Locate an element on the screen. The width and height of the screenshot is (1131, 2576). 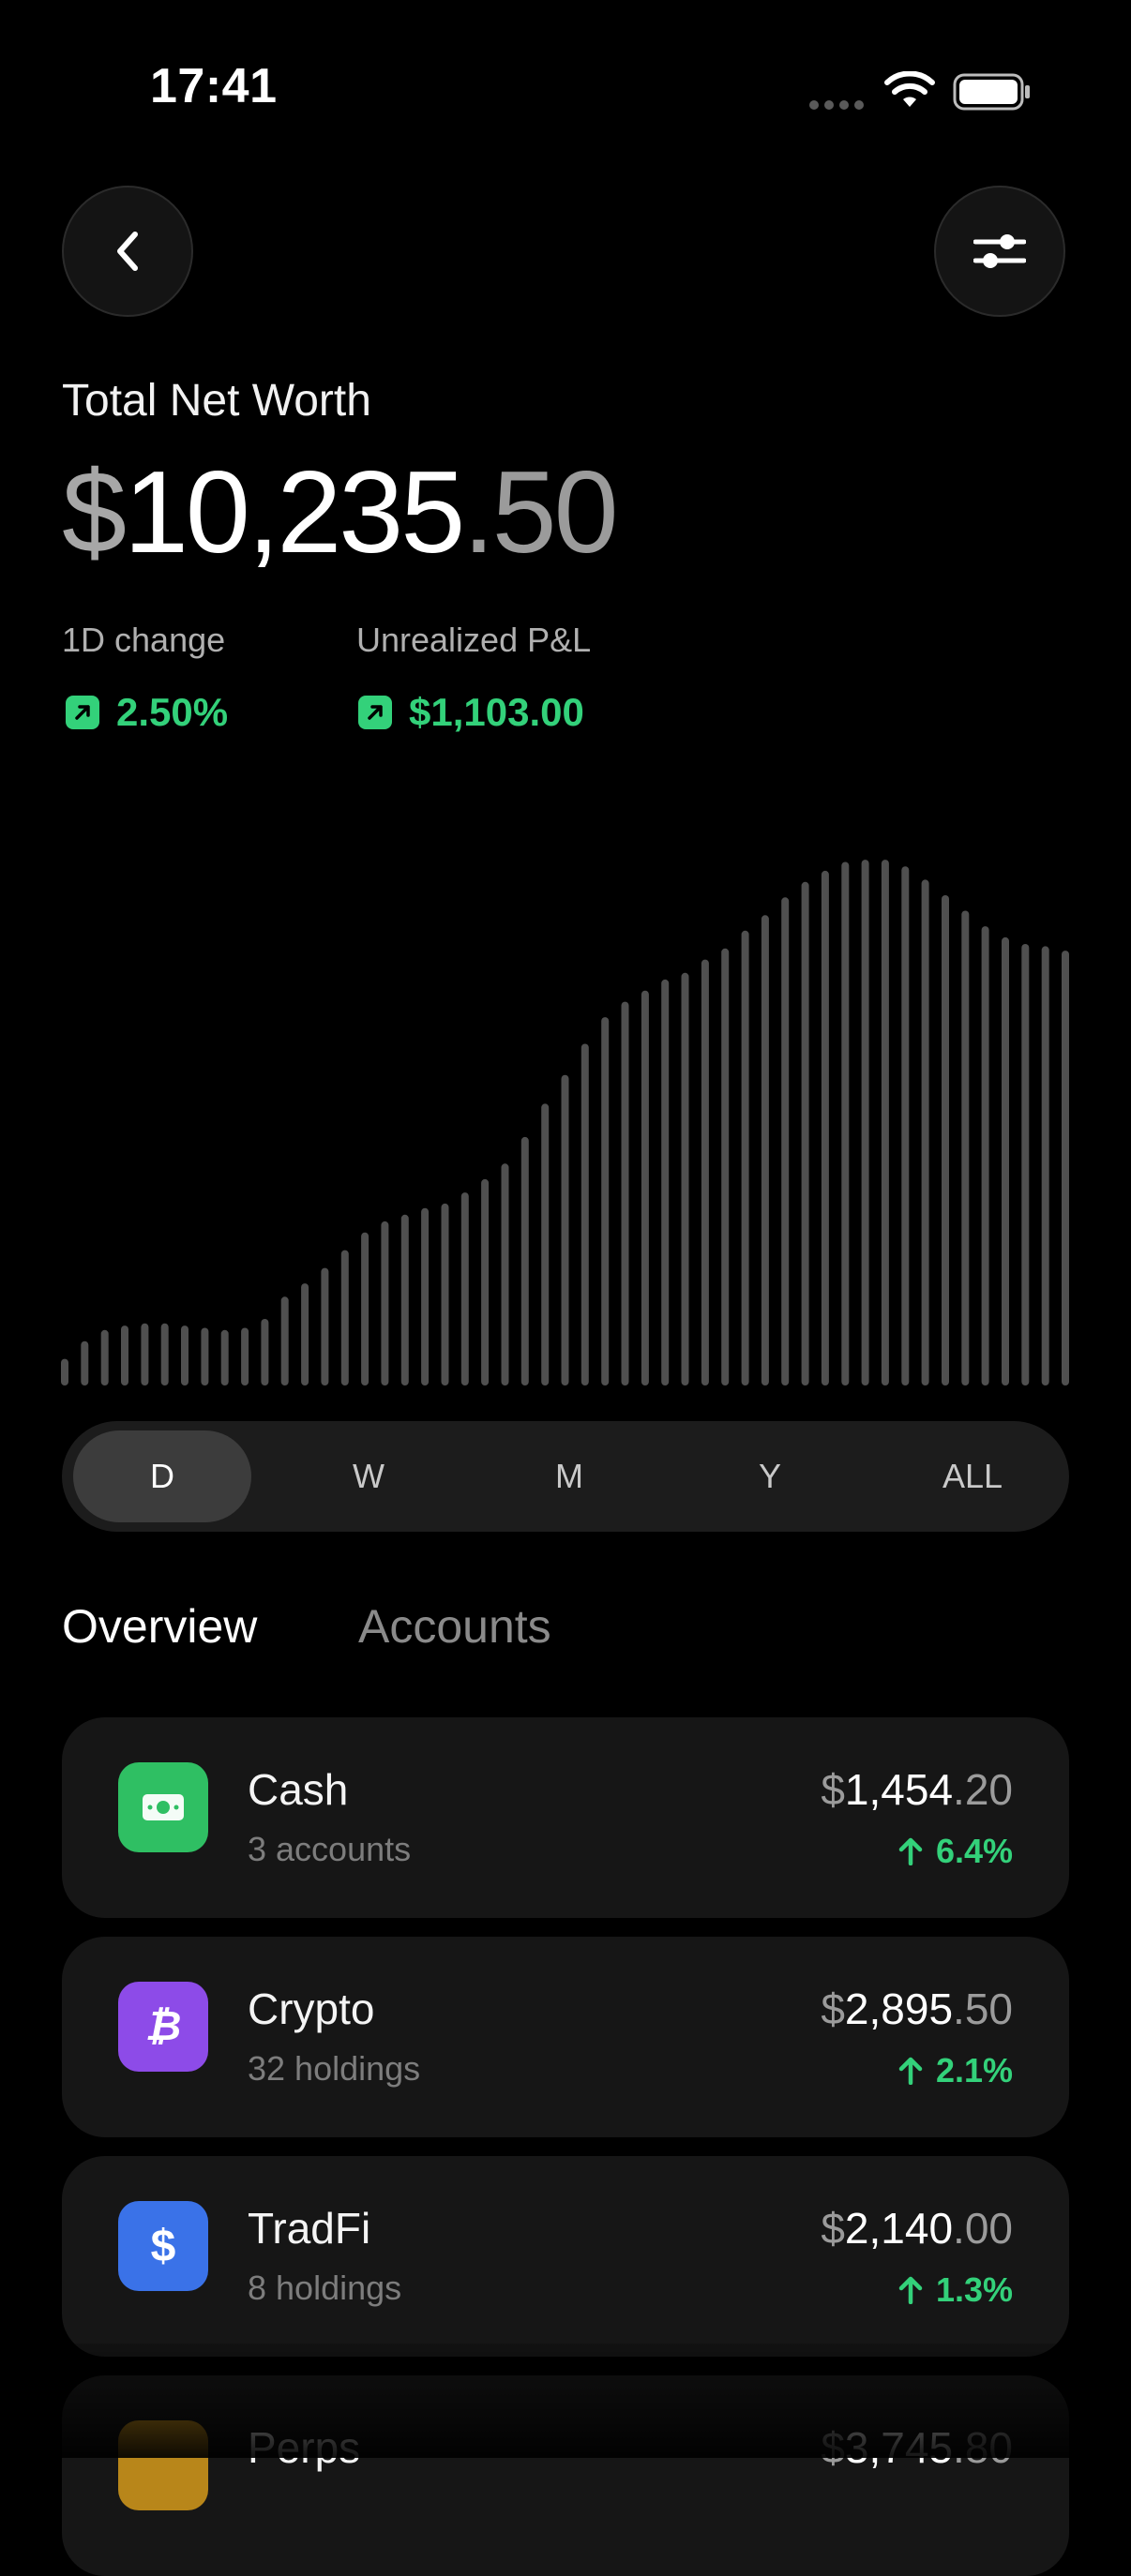
timeframe-y: Y is located at coordinates (770, 1476).